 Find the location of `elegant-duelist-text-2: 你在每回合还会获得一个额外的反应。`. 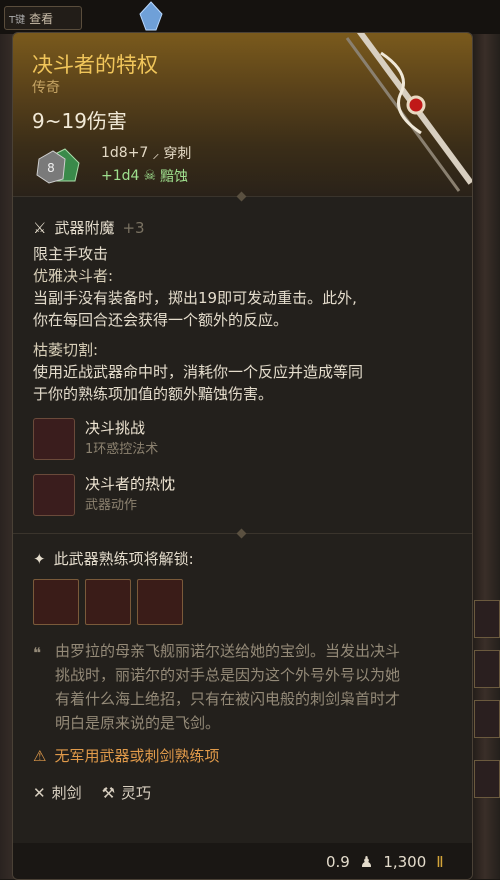

elegant-duelist-text-2: 你在每回合还会获得一个额外的反应。 is located at coordinates (161, 320).